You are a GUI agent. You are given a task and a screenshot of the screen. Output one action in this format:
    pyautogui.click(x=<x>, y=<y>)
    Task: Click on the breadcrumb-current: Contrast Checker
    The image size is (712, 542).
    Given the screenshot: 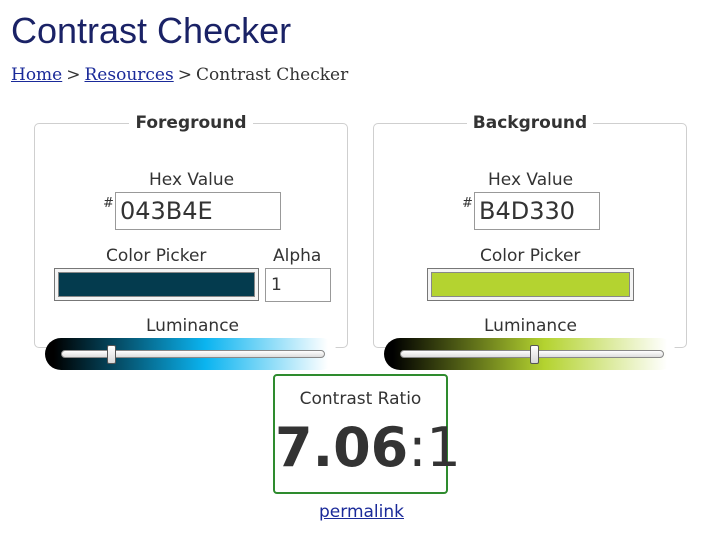 What is the action you would take?
    pyautogui.click(x=272, y=75)
    